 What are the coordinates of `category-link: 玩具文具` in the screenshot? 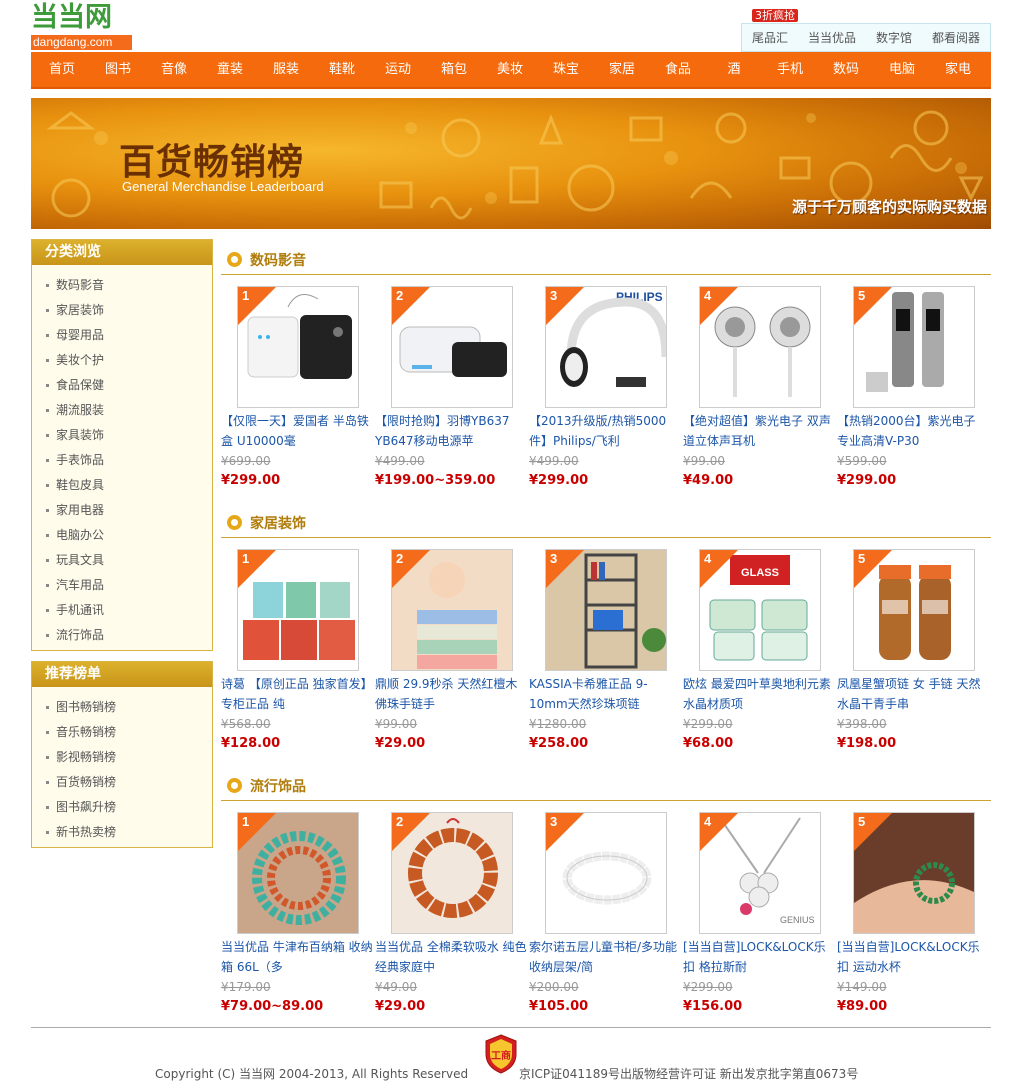 It's located at (129, 560).